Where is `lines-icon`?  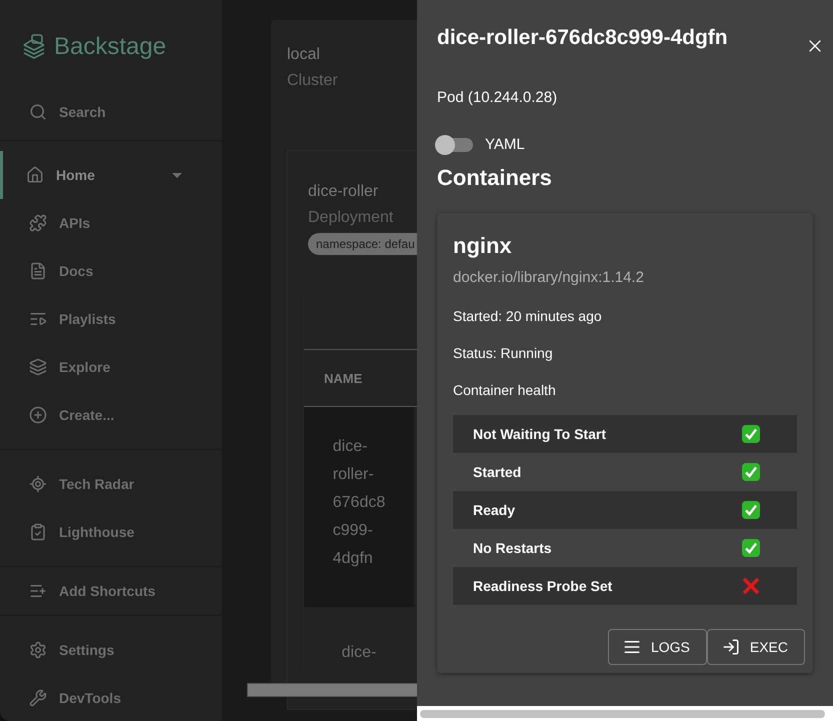
lines-icon is located at coordinates (631, 647).